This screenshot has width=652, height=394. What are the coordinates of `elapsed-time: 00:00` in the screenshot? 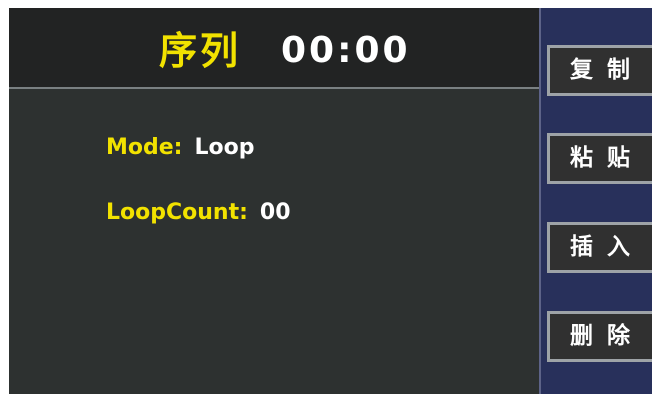 It's located at (346, 50).